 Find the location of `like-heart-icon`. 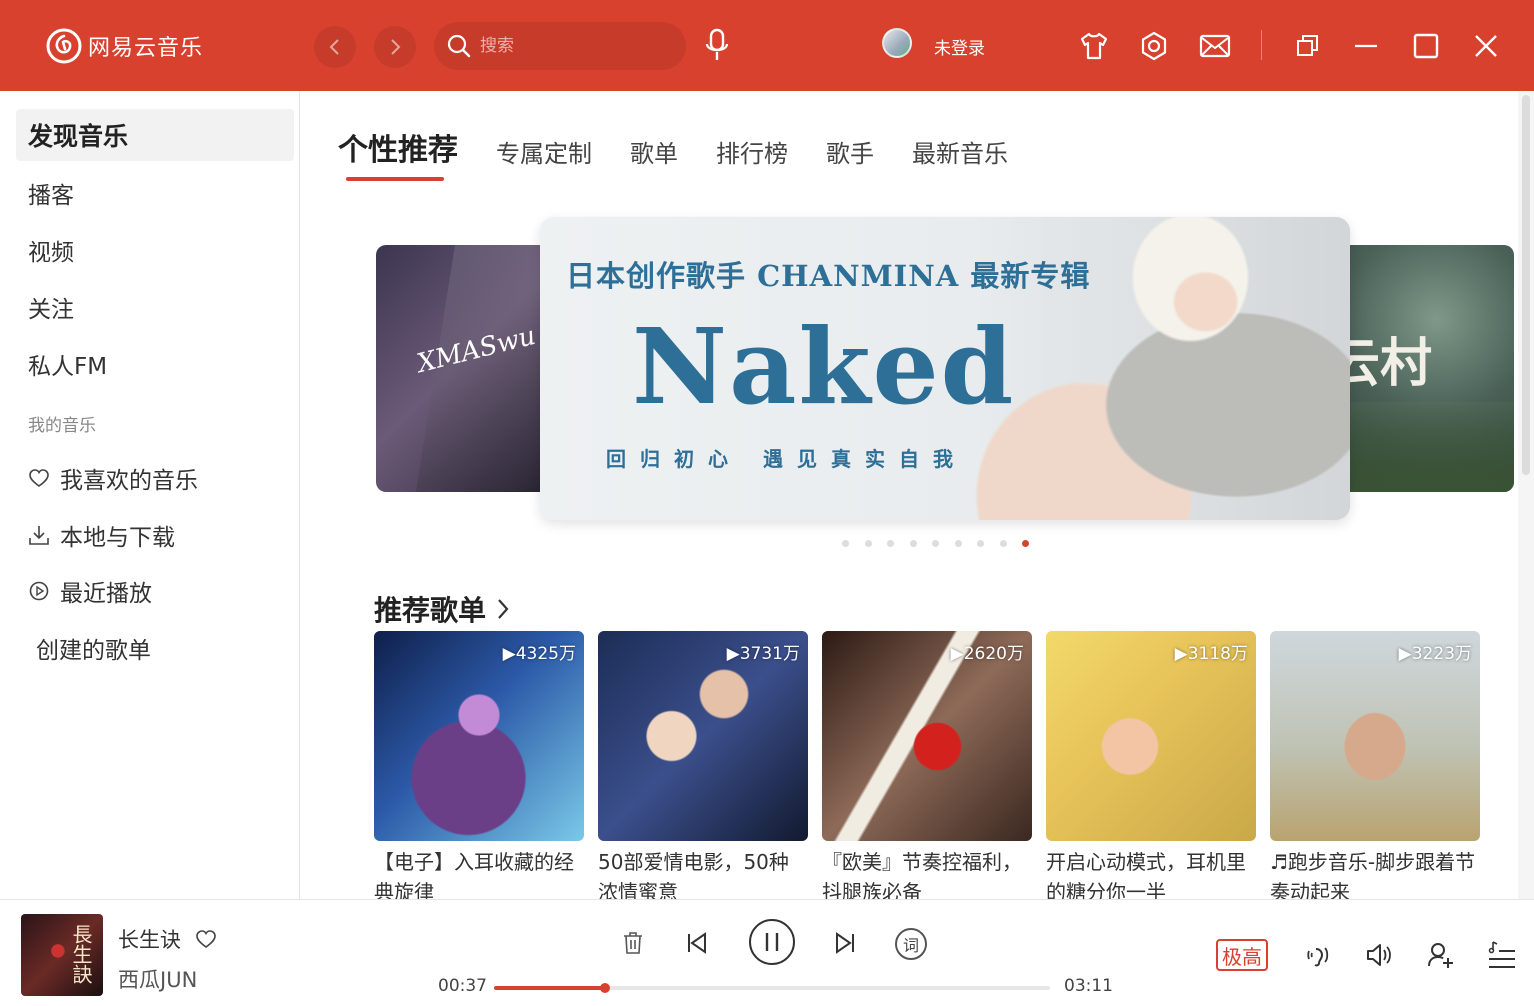

like-heart-icon is located at coordinates (206, 939).